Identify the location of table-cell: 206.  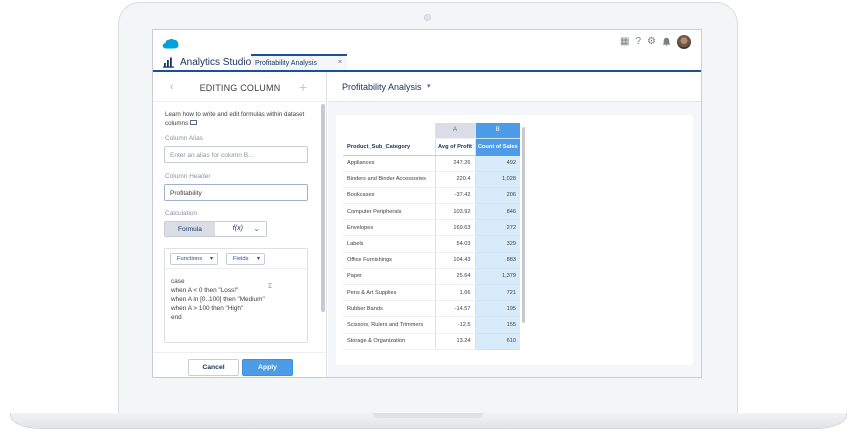
(497, 196).